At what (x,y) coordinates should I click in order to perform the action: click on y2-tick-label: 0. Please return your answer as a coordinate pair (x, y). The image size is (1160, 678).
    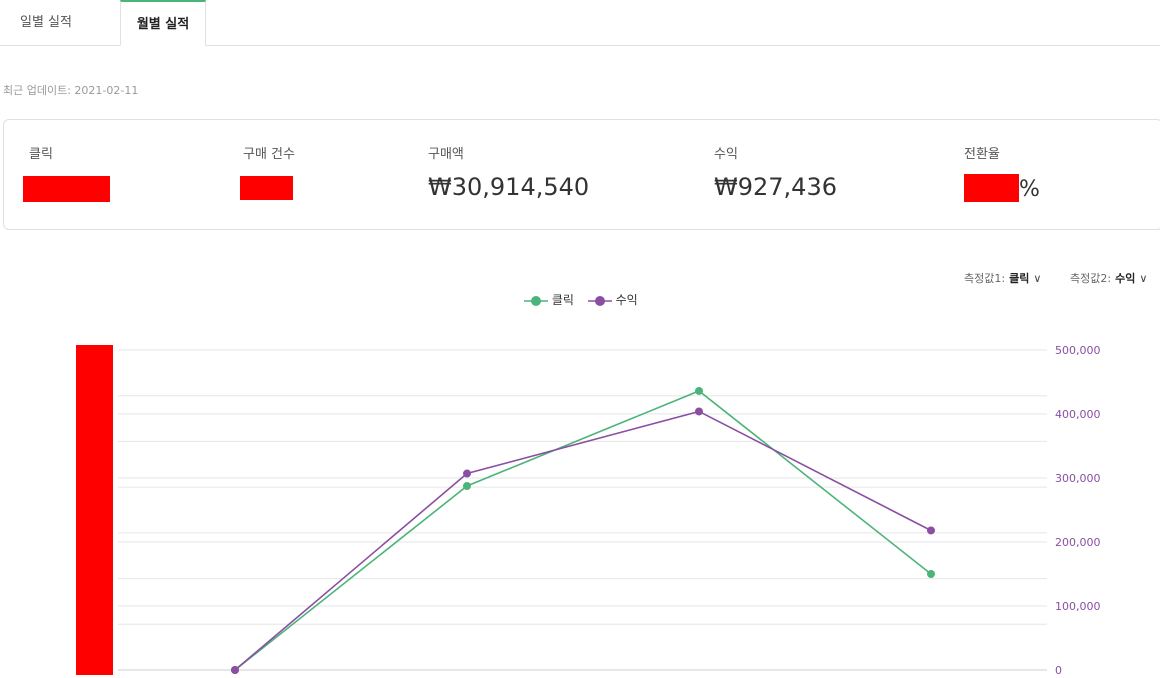
    Looking at the image, I should click on (1058, 670).